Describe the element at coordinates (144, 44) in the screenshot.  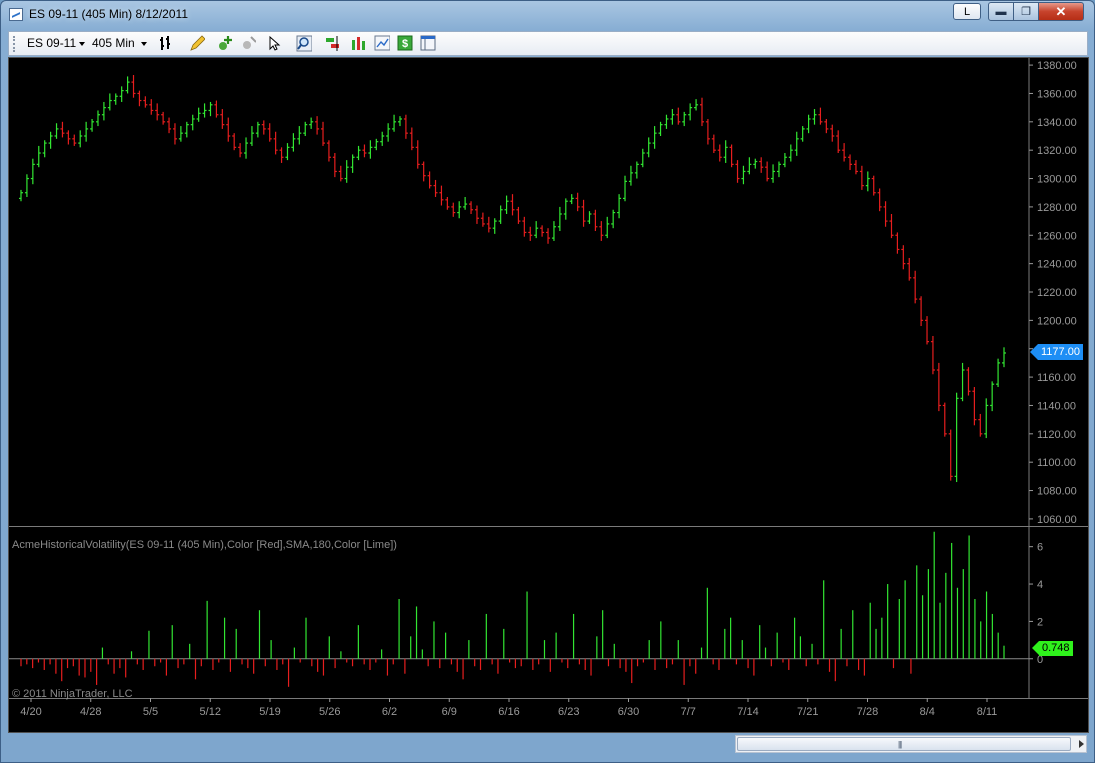
I see `interval-dropdown-icon` at that location.